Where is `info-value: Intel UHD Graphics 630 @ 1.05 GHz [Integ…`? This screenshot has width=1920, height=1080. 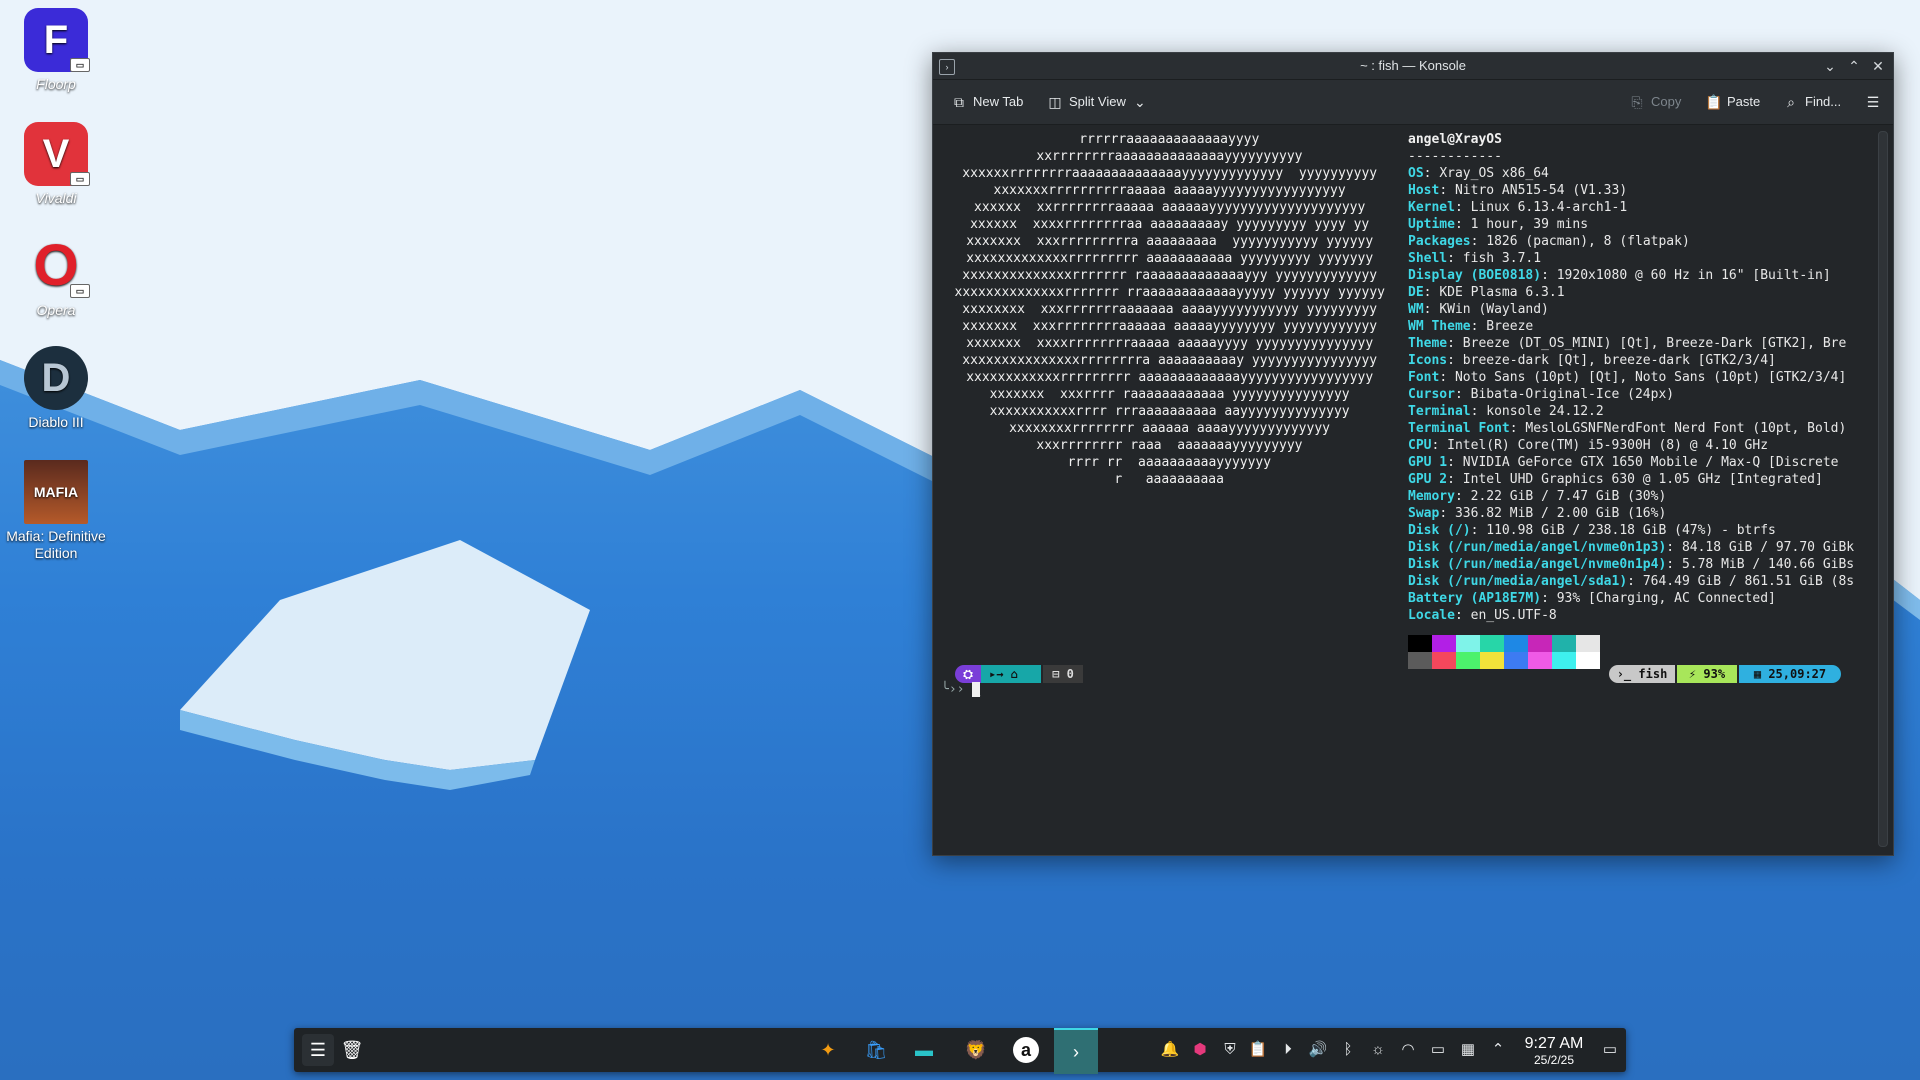 info-value: Intel UHD Graphics 630 @ 1.05 GHz [Integ… is located at coordinates (1642, 479).